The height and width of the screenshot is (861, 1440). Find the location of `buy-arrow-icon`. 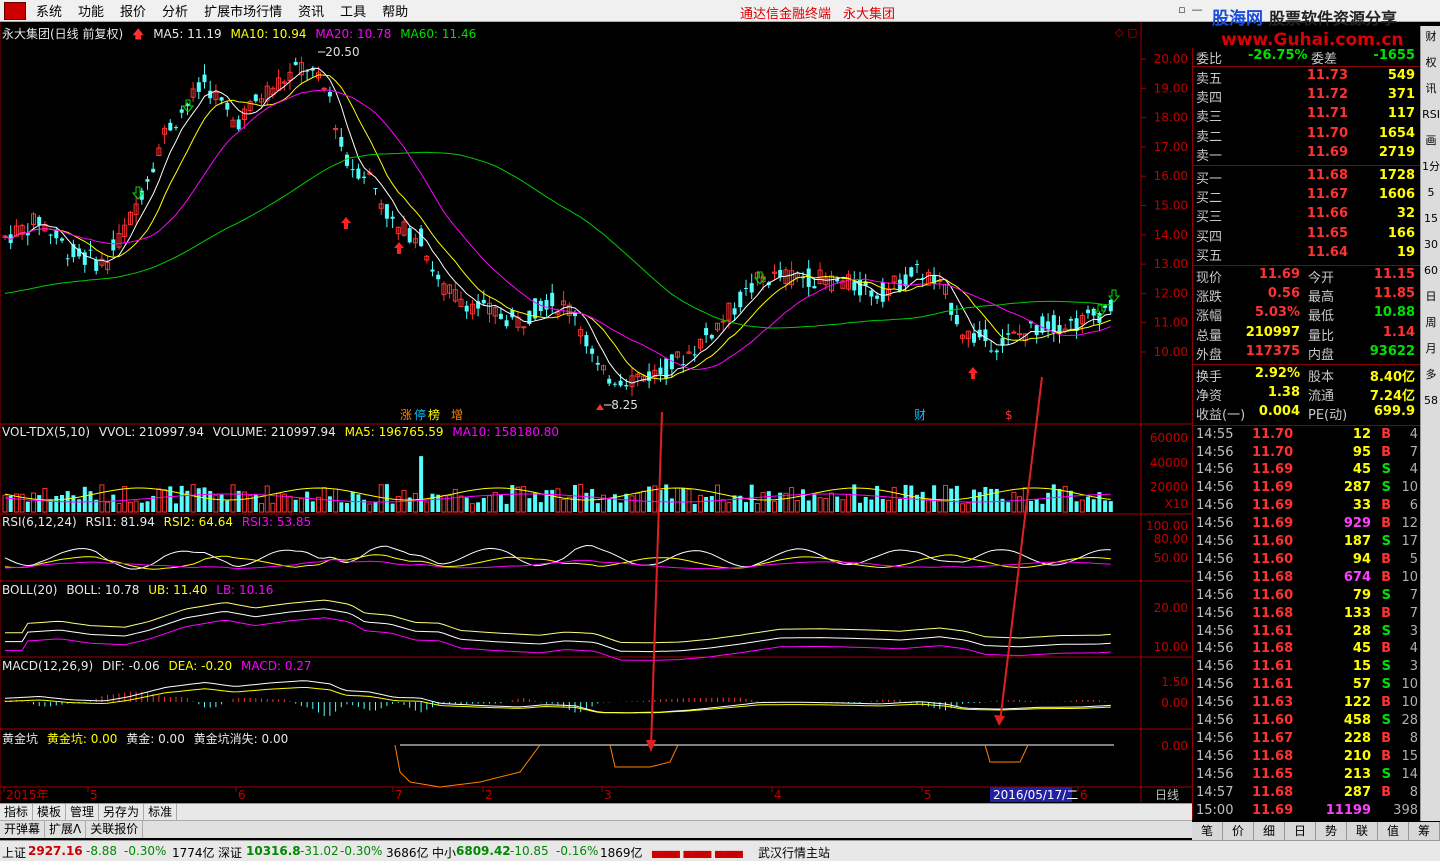

buy-arrow-icon is located at coordinates (973, 373).